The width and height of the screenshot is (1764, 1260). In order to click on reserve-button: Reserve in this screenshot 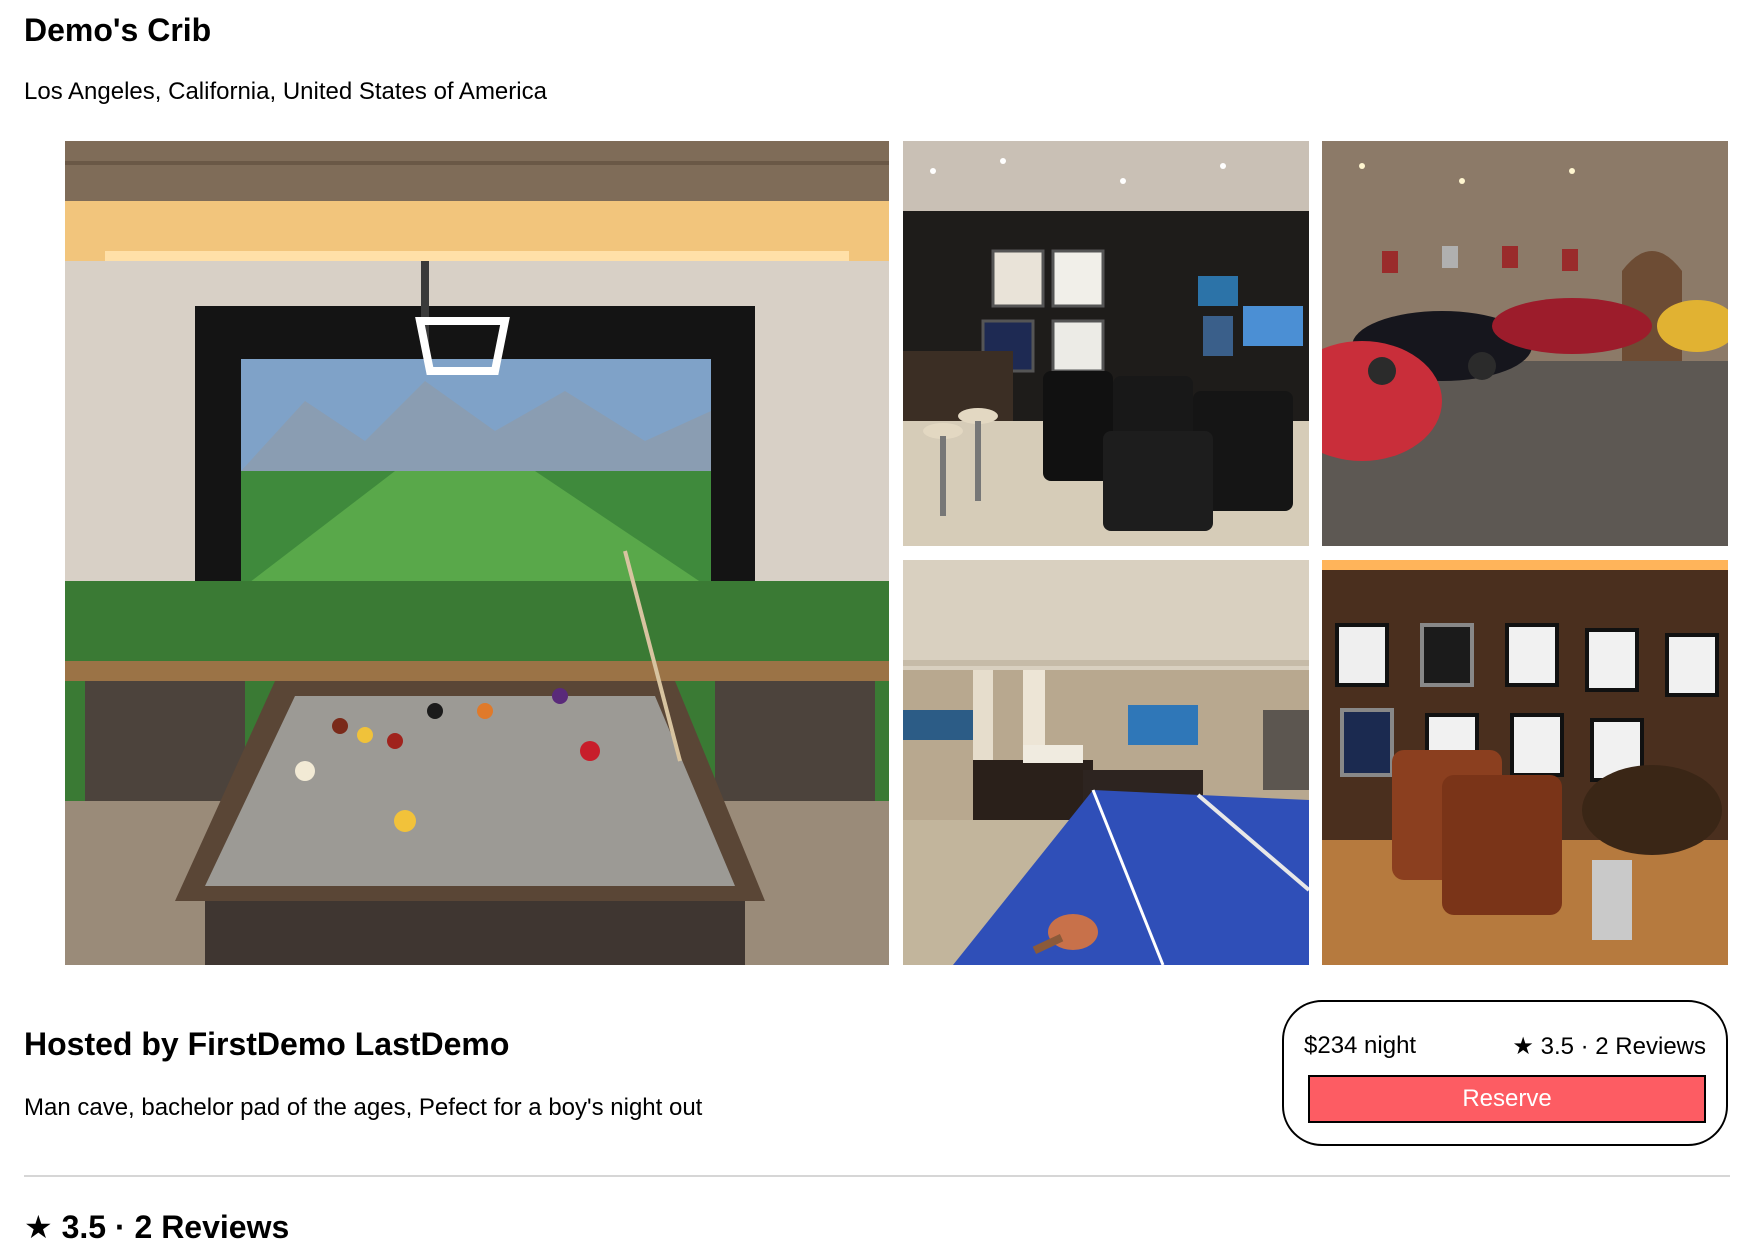, I will do `click(1507, 1099)`.